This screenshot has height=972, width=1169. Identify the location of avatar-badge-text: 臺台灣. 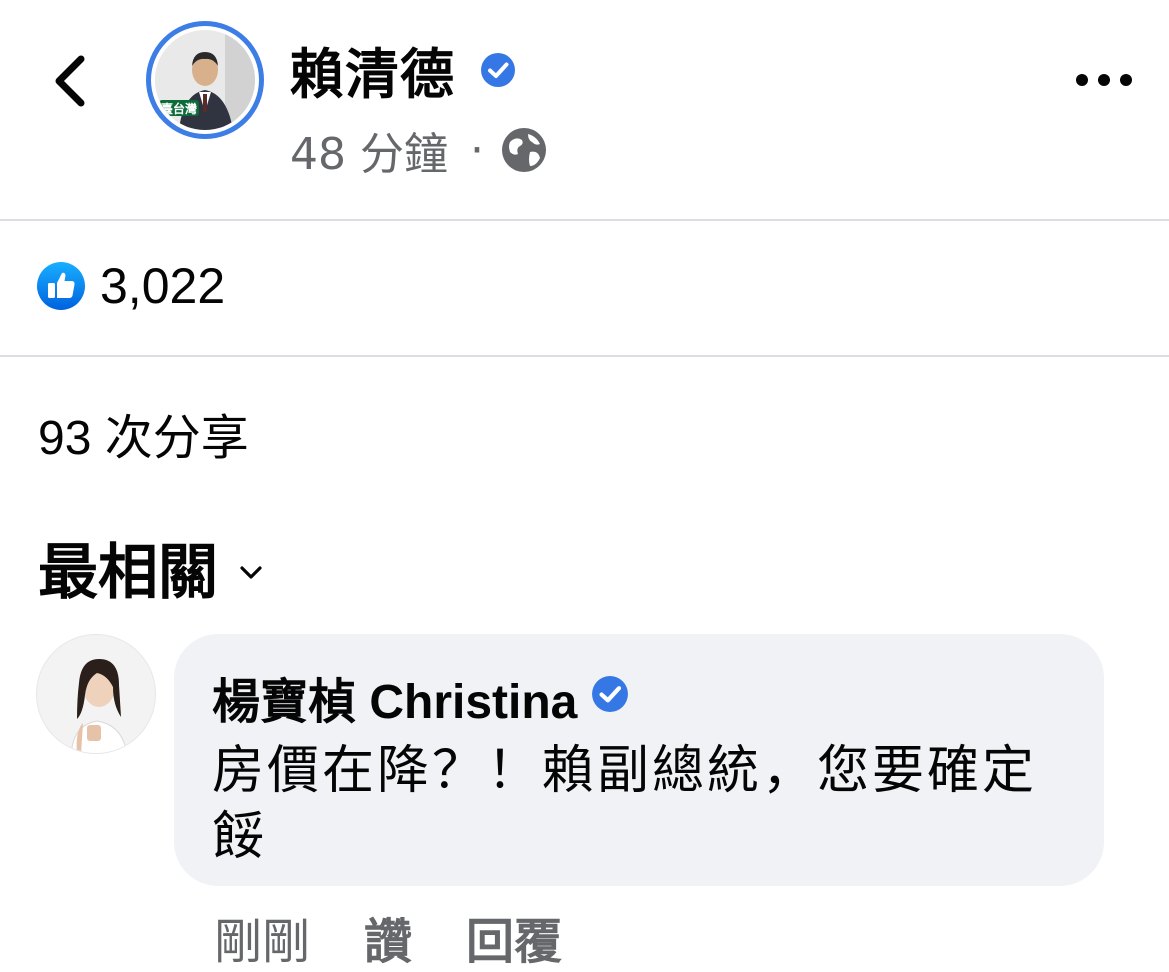
(179, 109).